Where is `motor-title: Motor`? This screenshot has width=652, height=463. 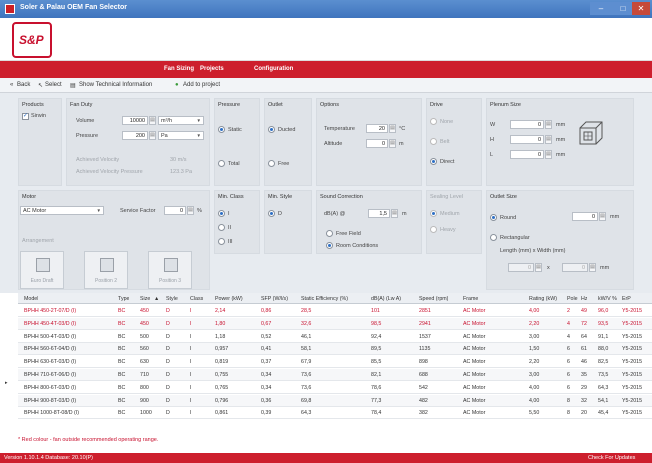
motor-title: Motor is located at coordinates (29, 197).